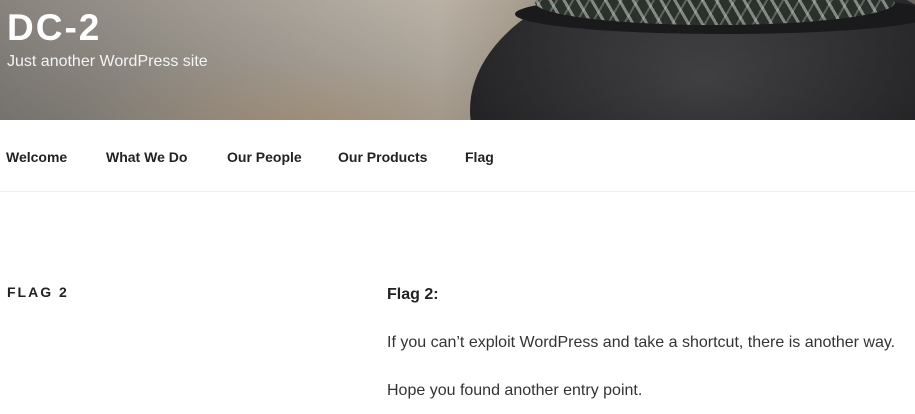  What do you see at coordinates (413, 294) in the screenshot?
I see `entry-heading: Flag 2:` at bounding box center [413, 294].